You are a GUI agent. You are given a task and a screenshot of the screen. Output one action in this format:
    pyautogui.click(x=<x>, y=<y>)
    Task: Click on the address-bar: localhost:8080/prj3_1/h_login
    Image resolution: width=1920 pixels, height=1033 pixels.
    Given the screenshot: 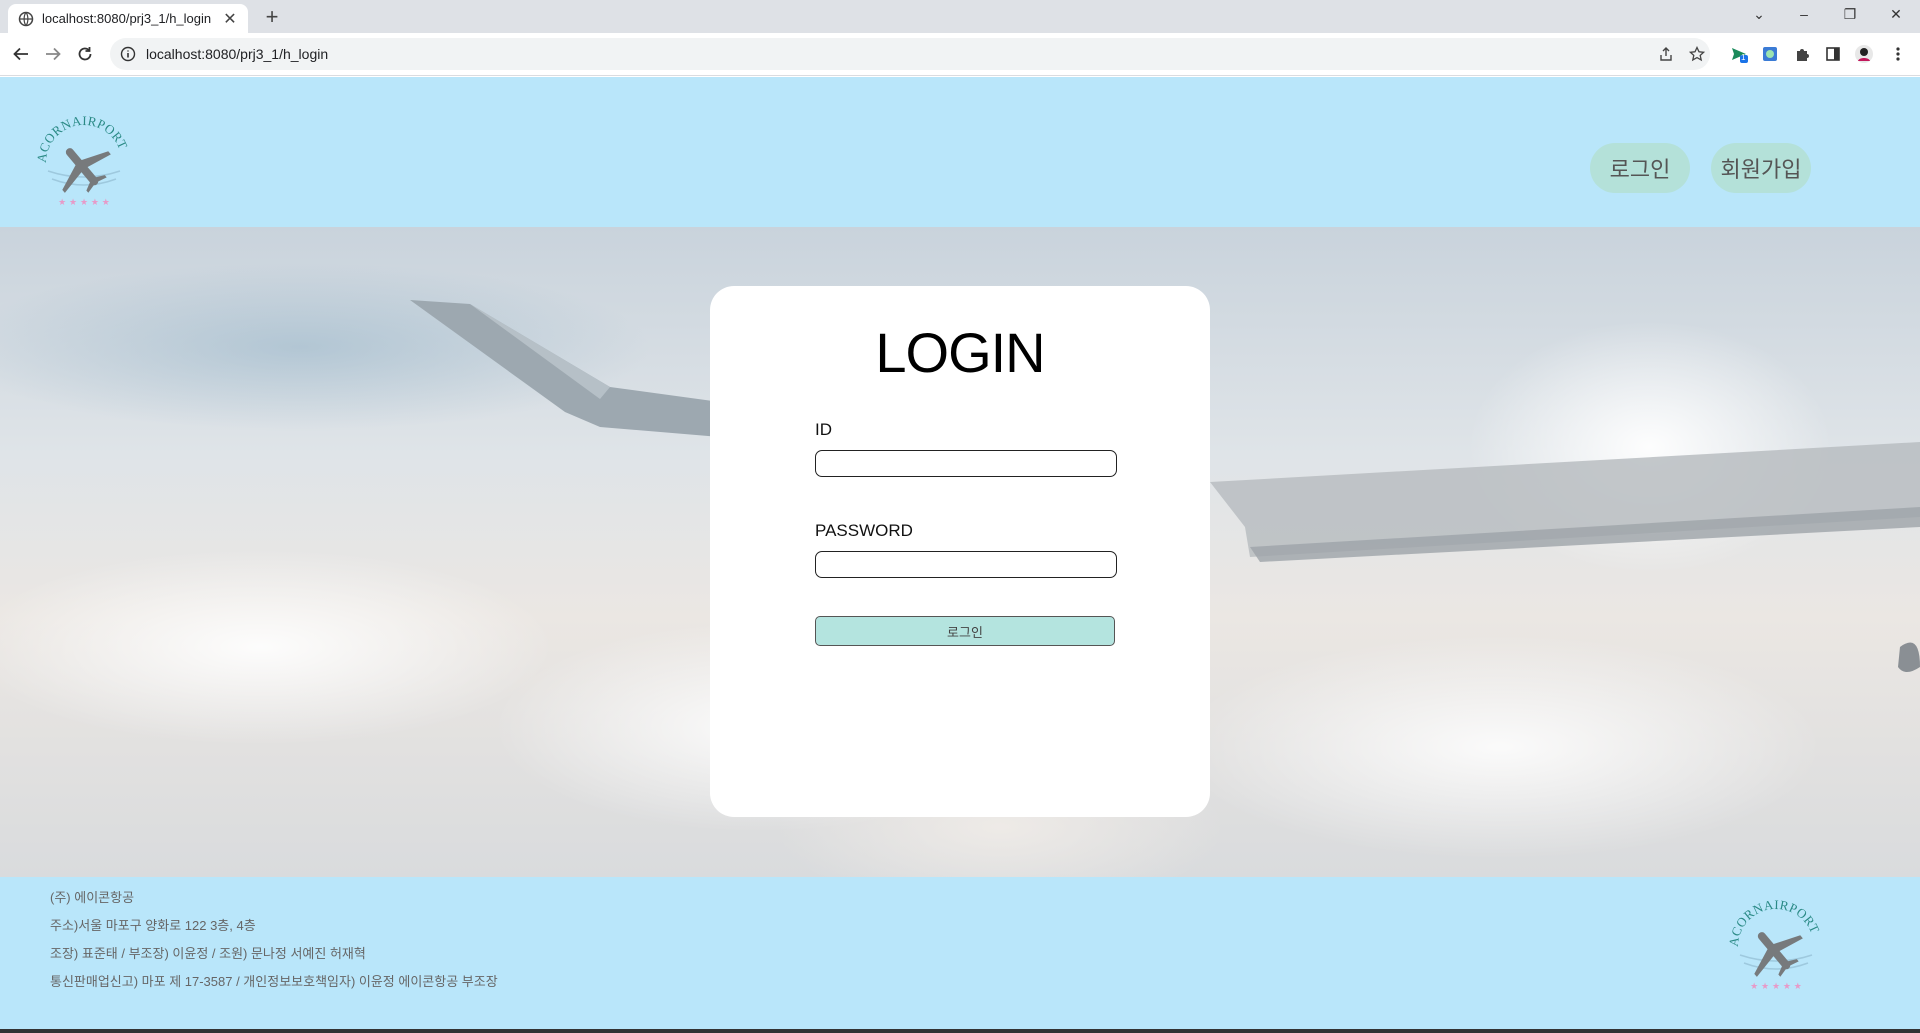 What is the action you would take?
    pyautogui.click(x=910, y=54)
    